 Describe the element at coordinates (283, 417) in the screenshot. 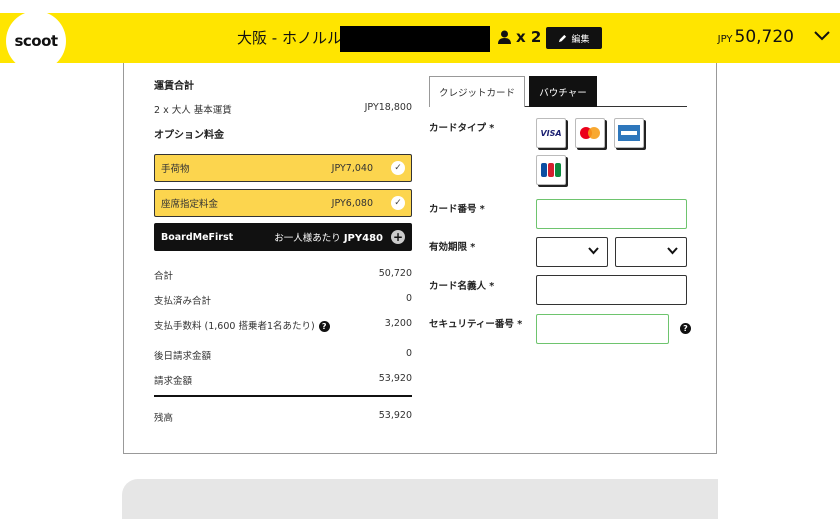

I see `balance-row: 残高 53,920` at that location.